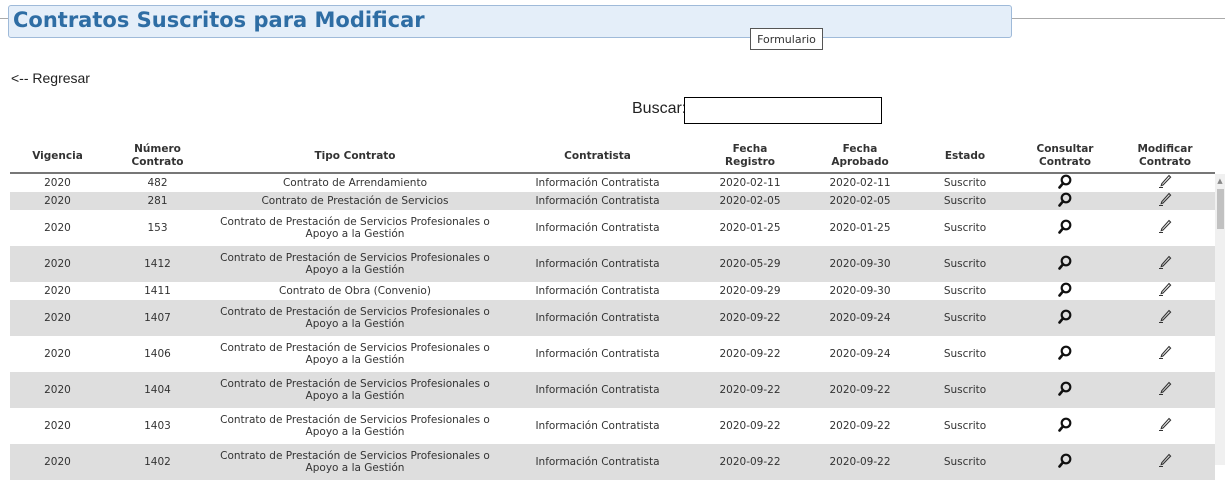 This screenshot has width=1225, height=480. What do you see at coordinates (1220, 181) in the screenshot?
I see `scroll-up-arrow-icon: ▲` at bounding box center [1220, 181].